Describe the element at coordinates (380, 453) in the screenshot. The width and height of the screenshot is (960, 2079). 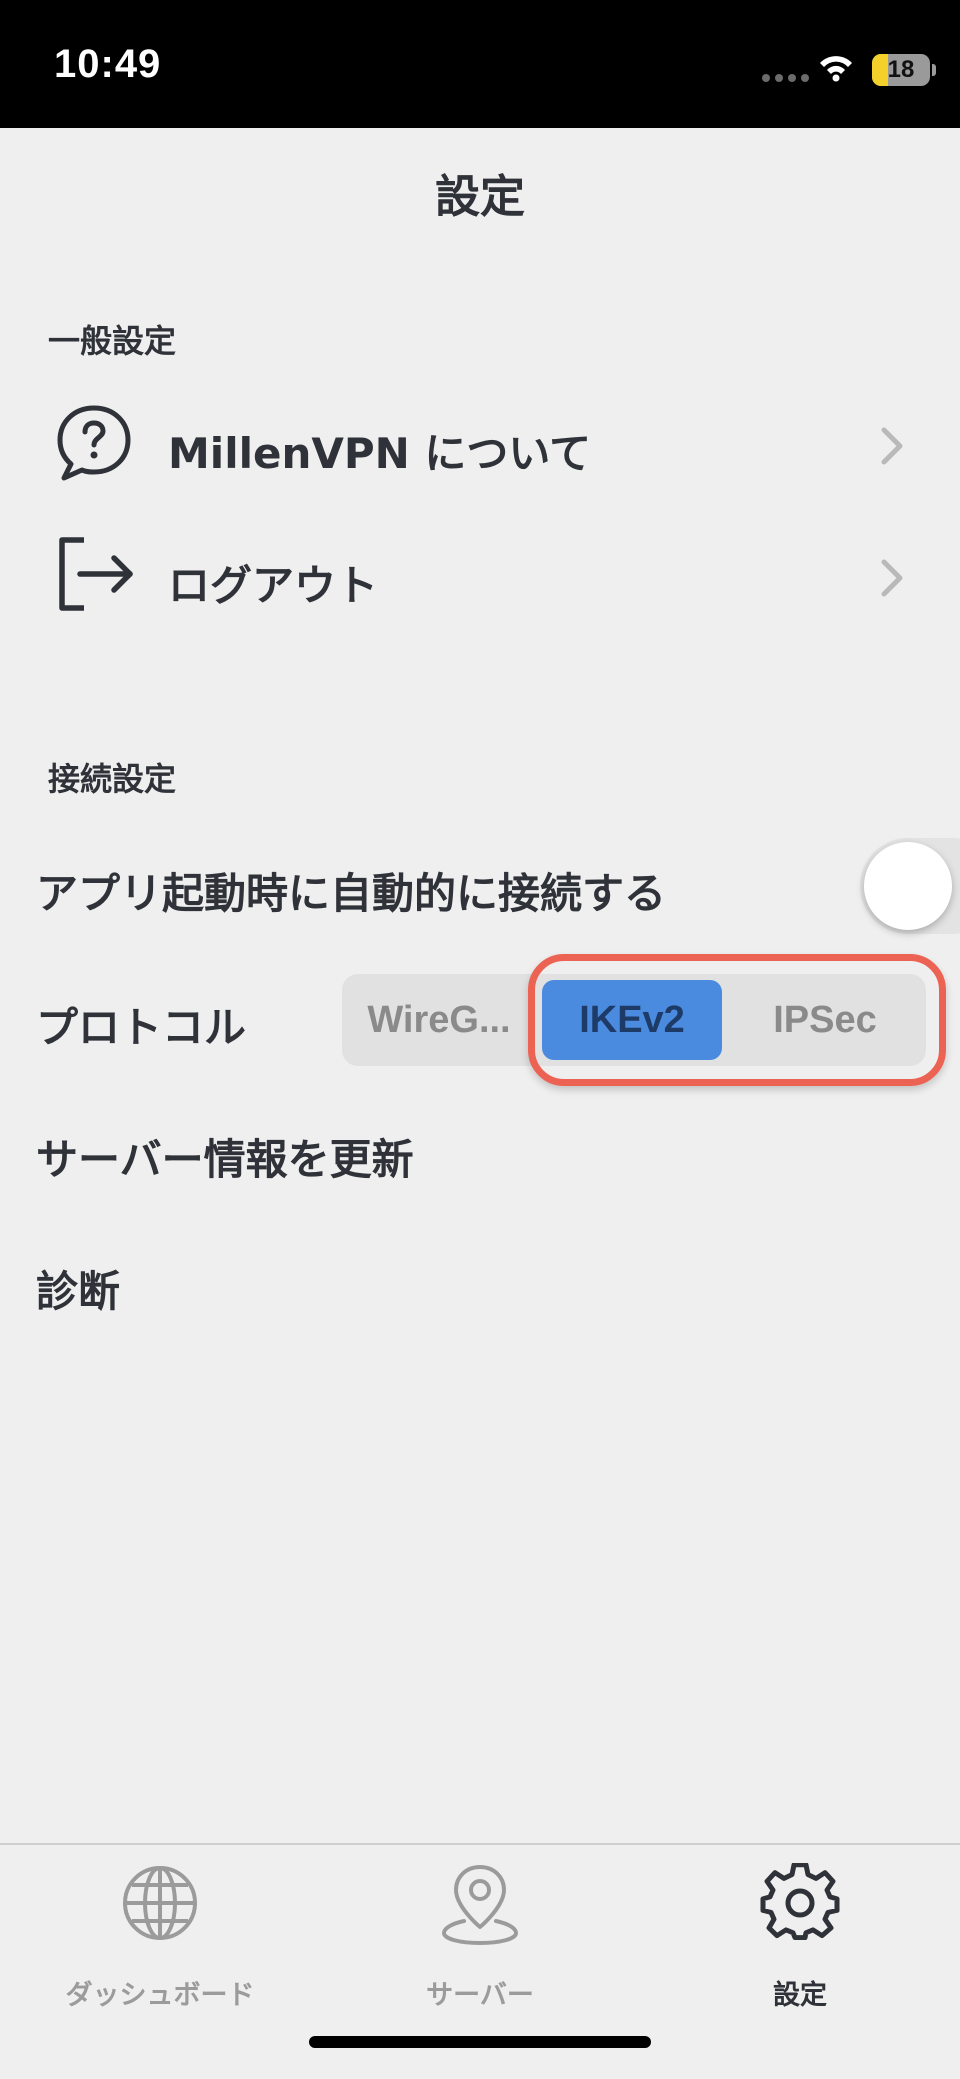
I see `about-millenvpn-label: MillenVPN について` at that location.